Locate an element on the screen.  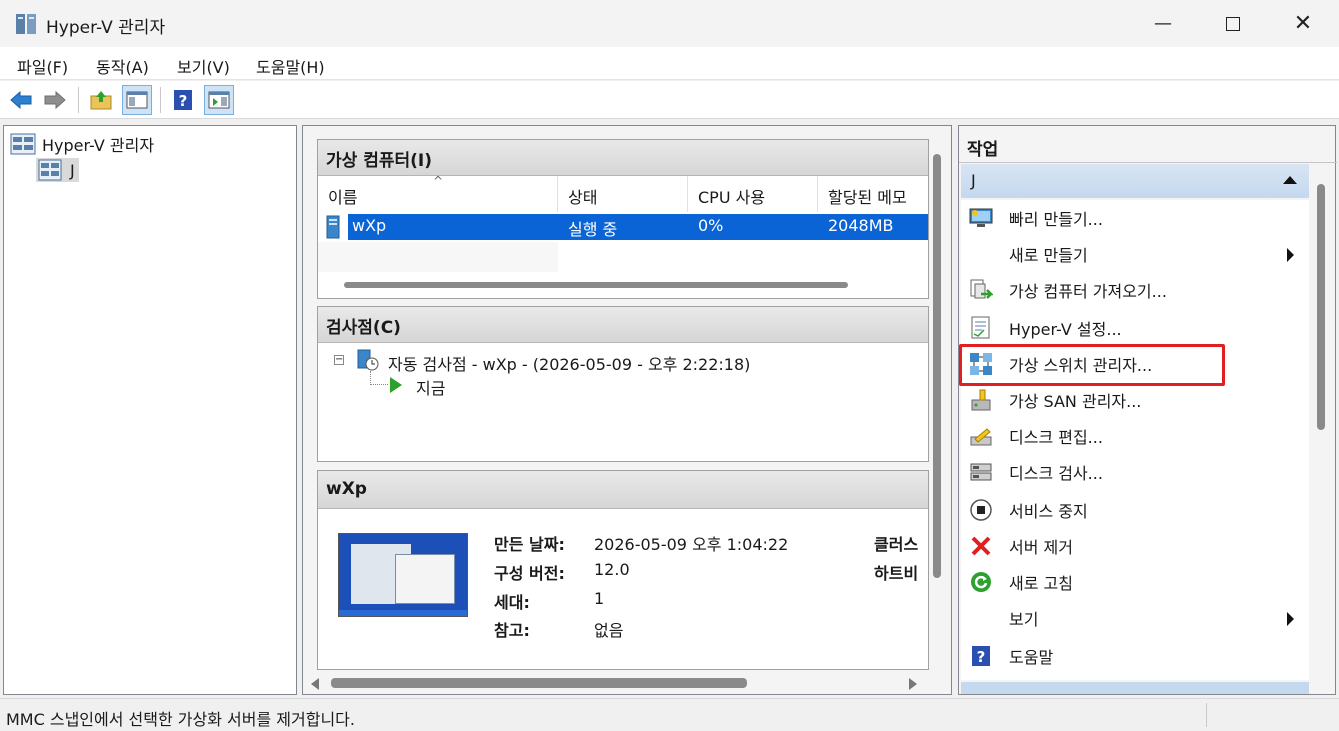
cluster-label: 클러스 is located at coordinates (896, 544).